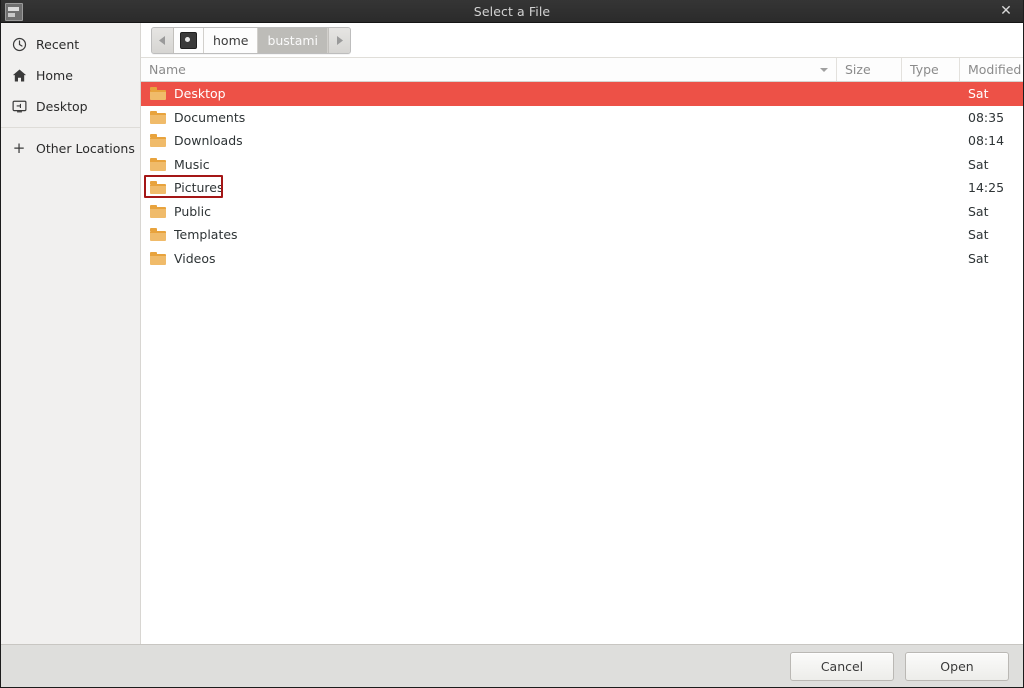  Describe the element at coordinates (62, 106) in the screenshot. I see `sidebar-item-label: Desktop` at that location.